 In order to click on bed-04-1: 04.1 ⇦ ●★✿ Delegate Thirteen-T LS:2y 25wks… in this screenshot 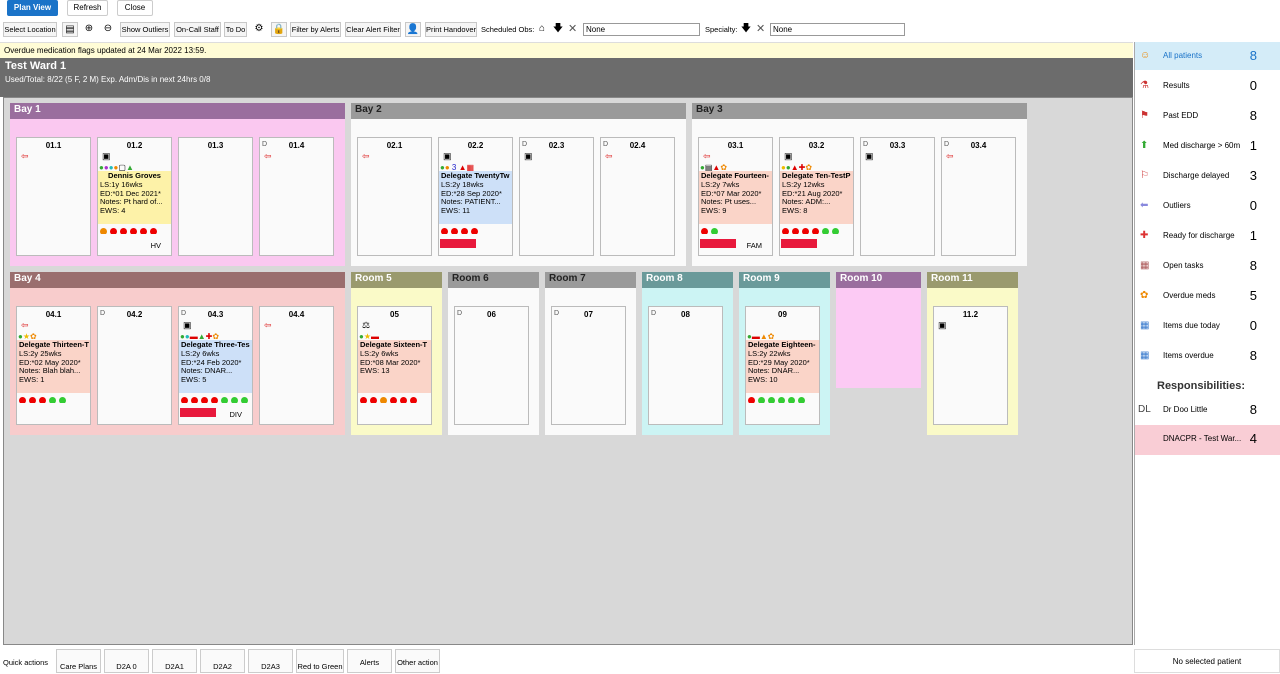, I will do `click(53, 365)`.